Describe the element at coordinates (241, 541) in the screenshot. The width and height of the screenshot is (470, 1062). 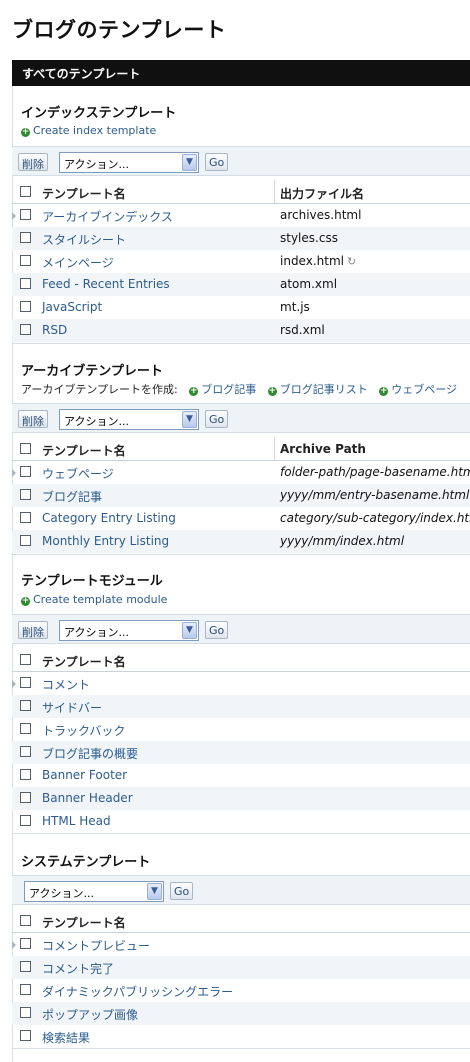
I see `table-row: Monthly Entry Listing yyyy/mm/index.html` at that location.